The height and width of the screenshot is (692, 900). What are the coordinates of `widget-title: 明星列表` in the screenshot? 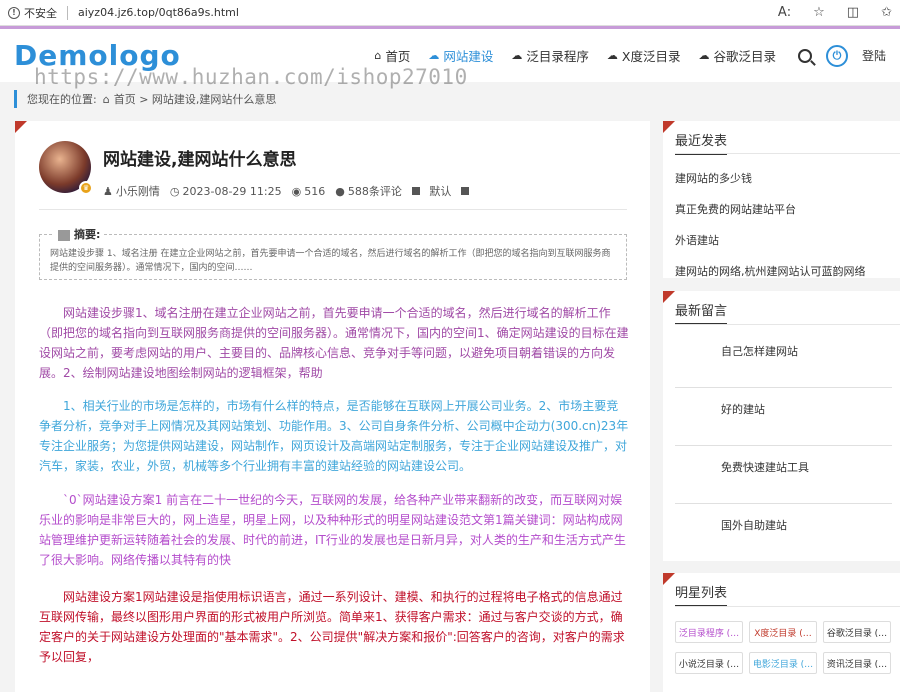 It's located at (781, 590).